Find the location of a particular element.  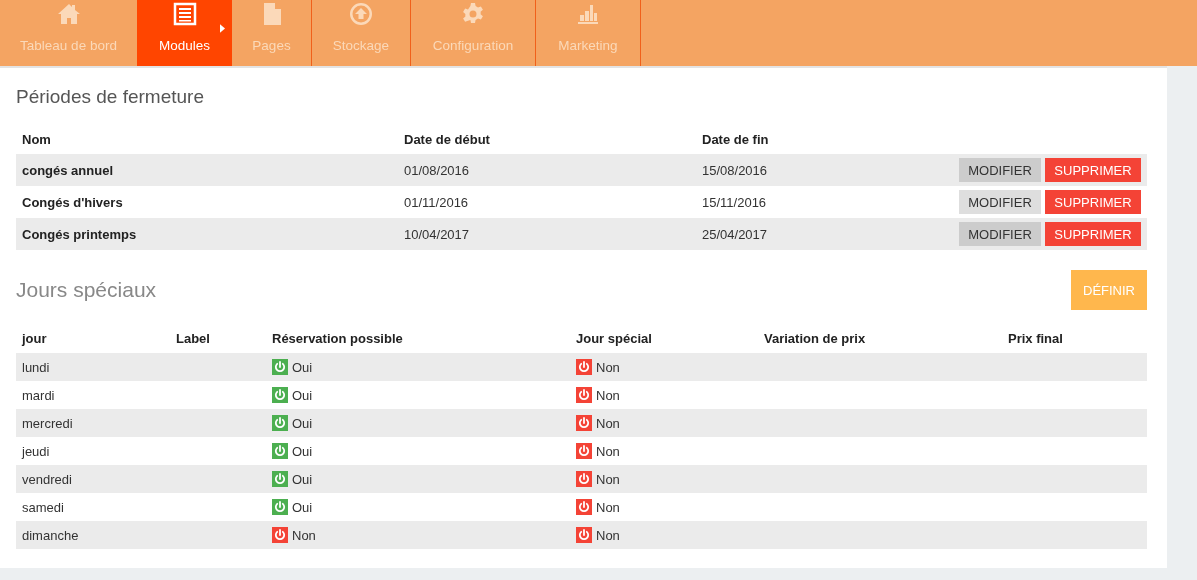

house-icon is located at coordinates (68, 14).